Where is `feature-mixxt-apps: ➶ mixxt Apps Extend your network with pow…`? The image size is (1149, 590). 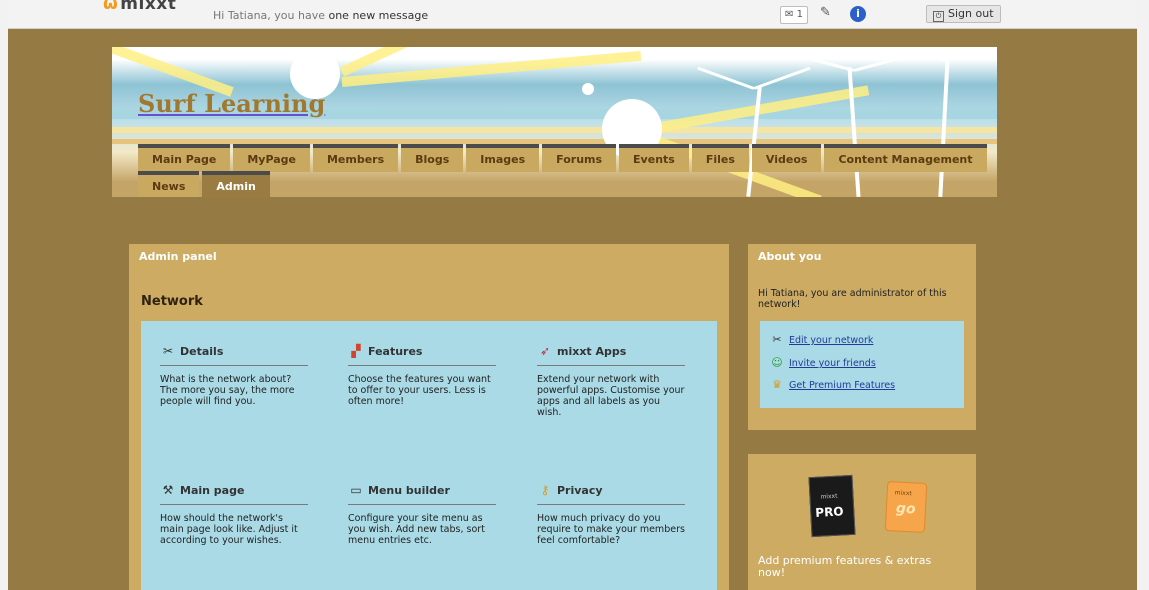
feature-mixxt-apps: ➶ mixxt Apps Extend your network with pow… is located at coordinates (611, 380).